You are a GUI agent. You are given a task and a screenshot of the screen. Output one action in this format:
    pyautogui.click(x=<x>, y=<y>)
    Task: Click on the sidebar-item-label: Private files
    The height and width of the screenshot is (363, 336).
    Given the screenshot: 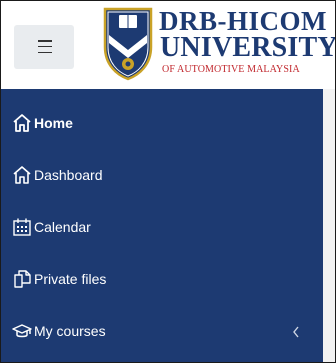 What is the action you would take?
    pyautogui.click(x=70, y=279)
    